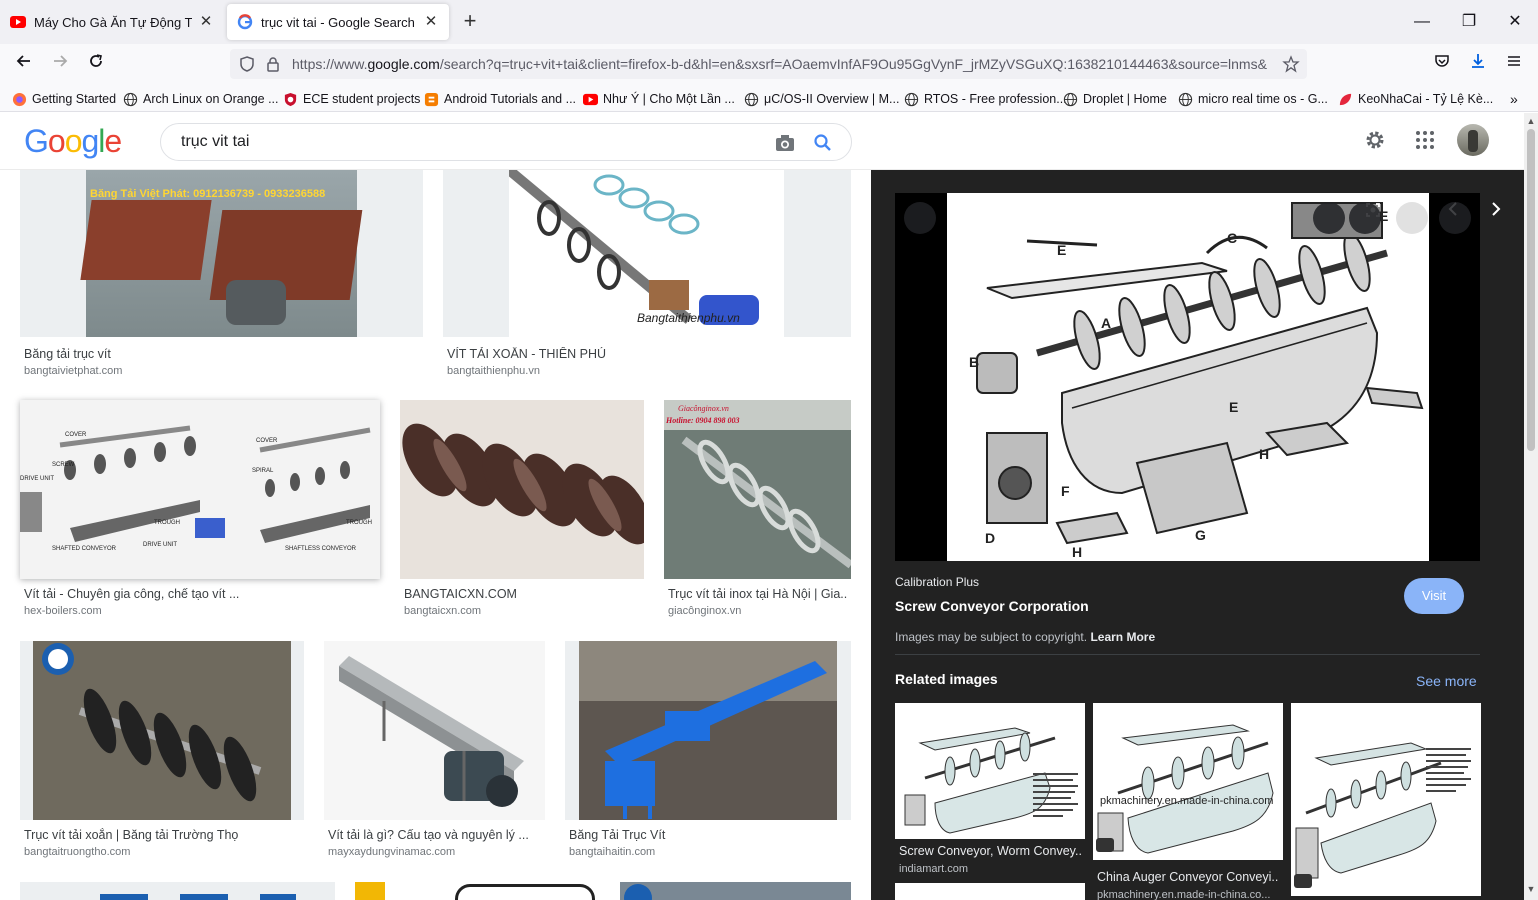  What do you see at coordinates (644, 354) in the screenshot?
I see `result-title: VÍT TẢI XOẮN - THIÊN PHÚ` at bounding box center [644, 354].